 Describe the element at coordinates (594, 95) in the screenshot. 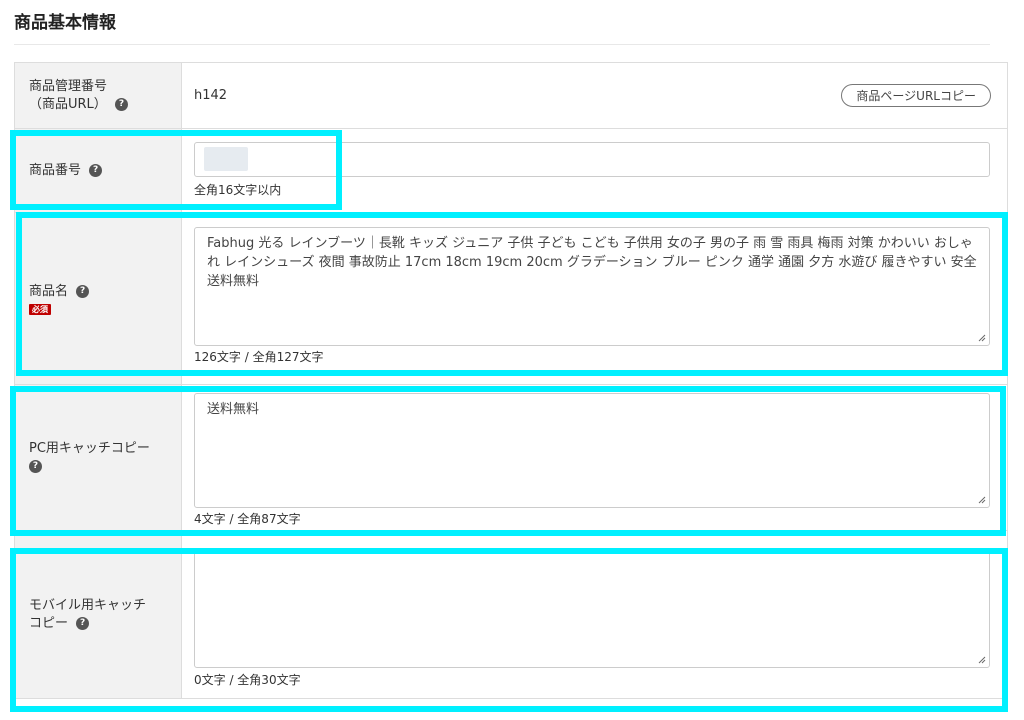

I see `value-product-url: h142 商品ページURLコピー` at that location.